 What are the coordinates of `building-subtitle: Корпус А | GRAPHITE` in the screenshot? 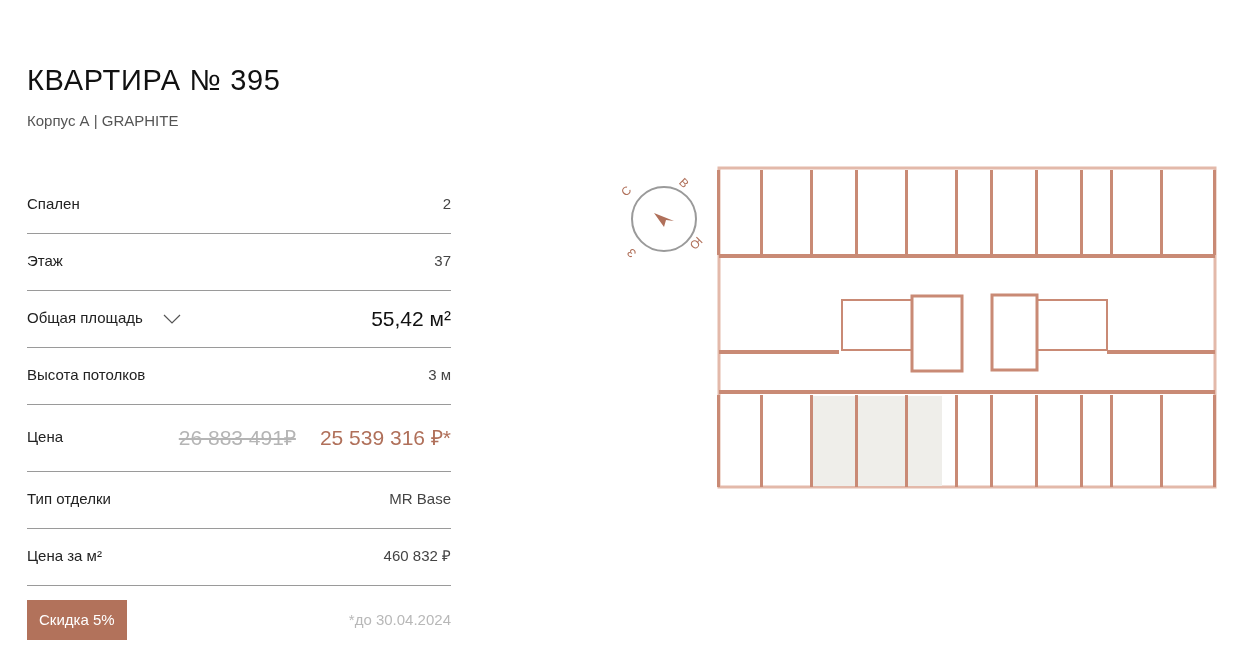 It's located at (103, 121).